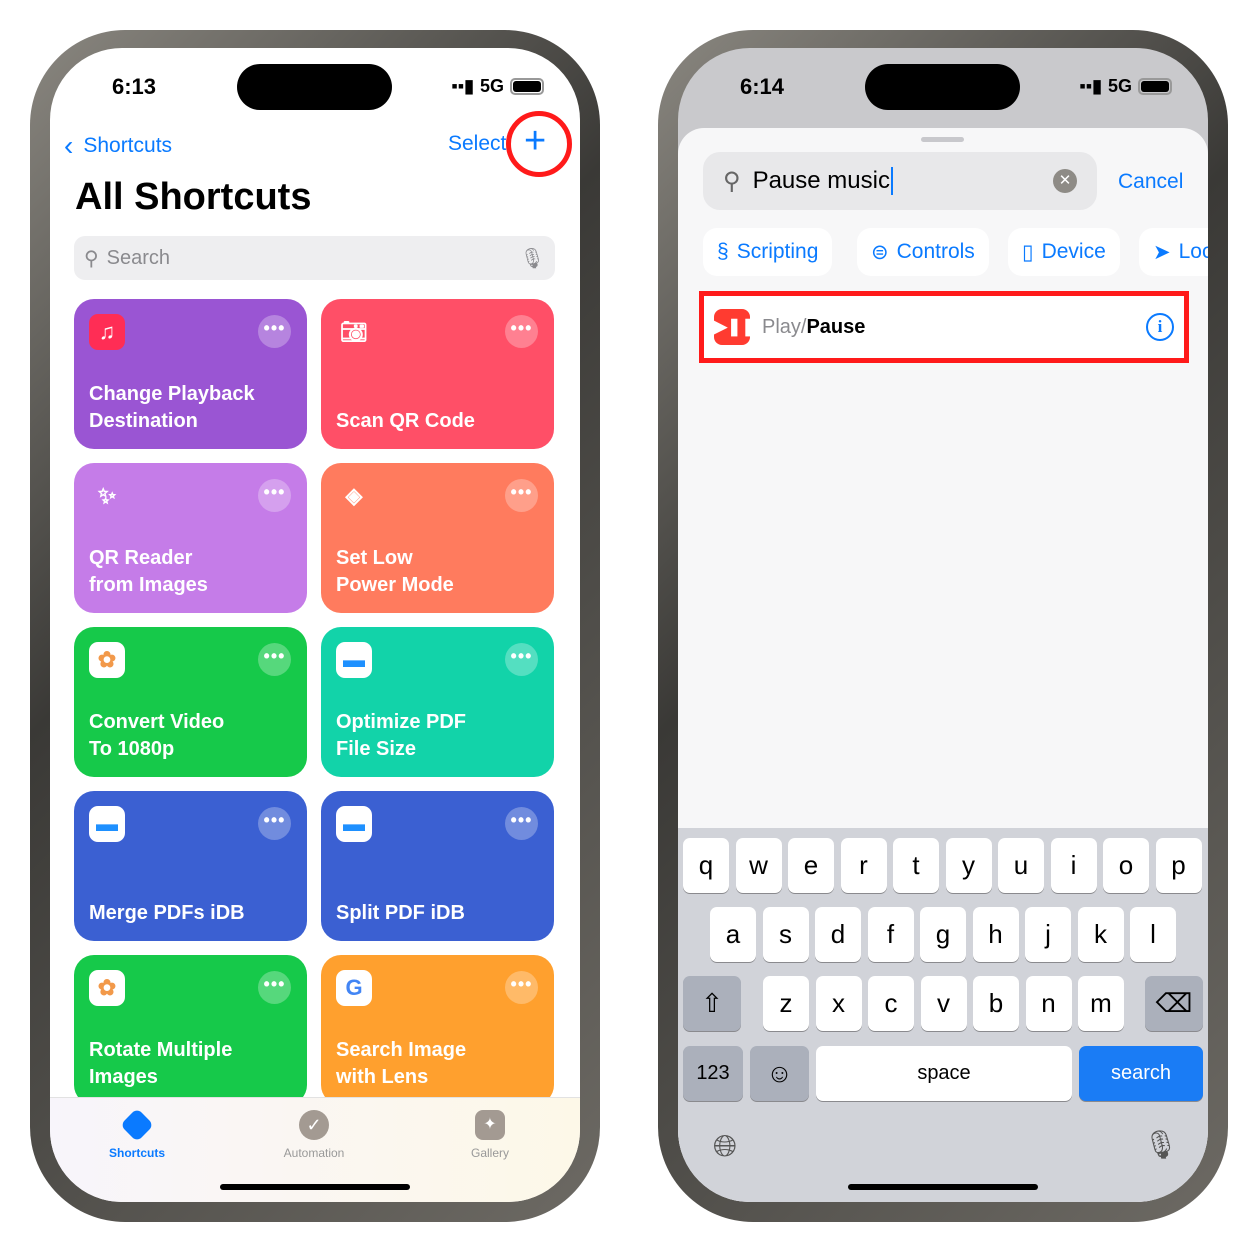 This screenshot has height=1249, width=1257. I want to click on action-search-input: ⚲ Pause music ✕, so click(900, 181).